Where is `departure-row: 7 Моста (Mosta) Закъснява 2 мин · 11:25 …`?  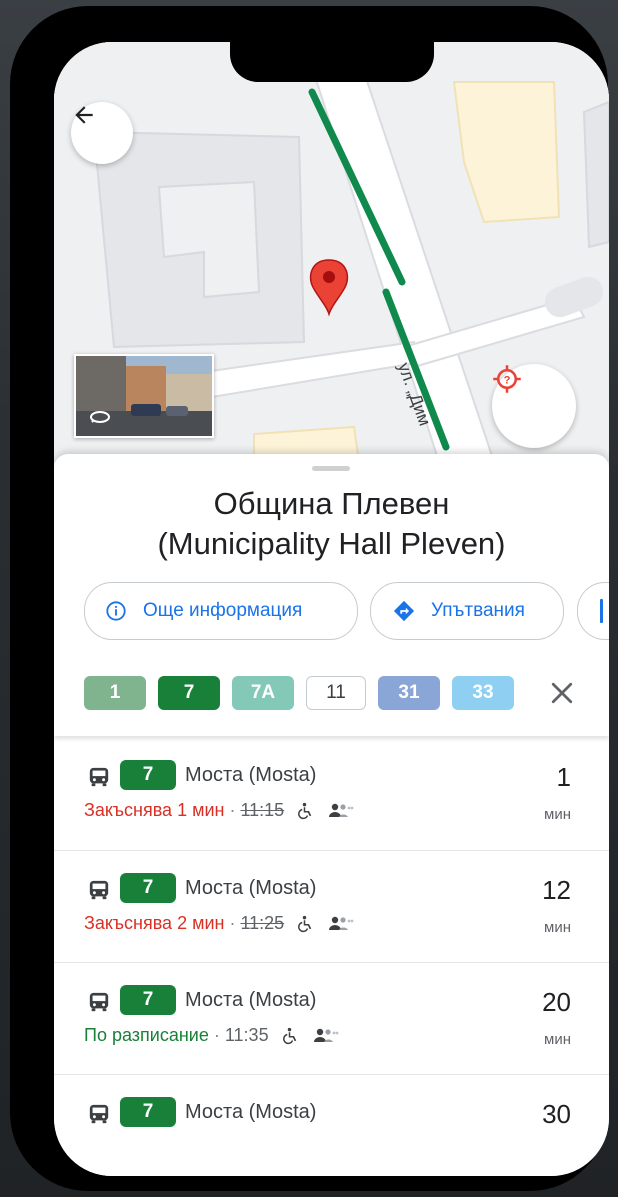
departure-row: 7 Моста (Mosta) Закъснява 2 мин · 11:25 … is located at coordinates (331, 906).